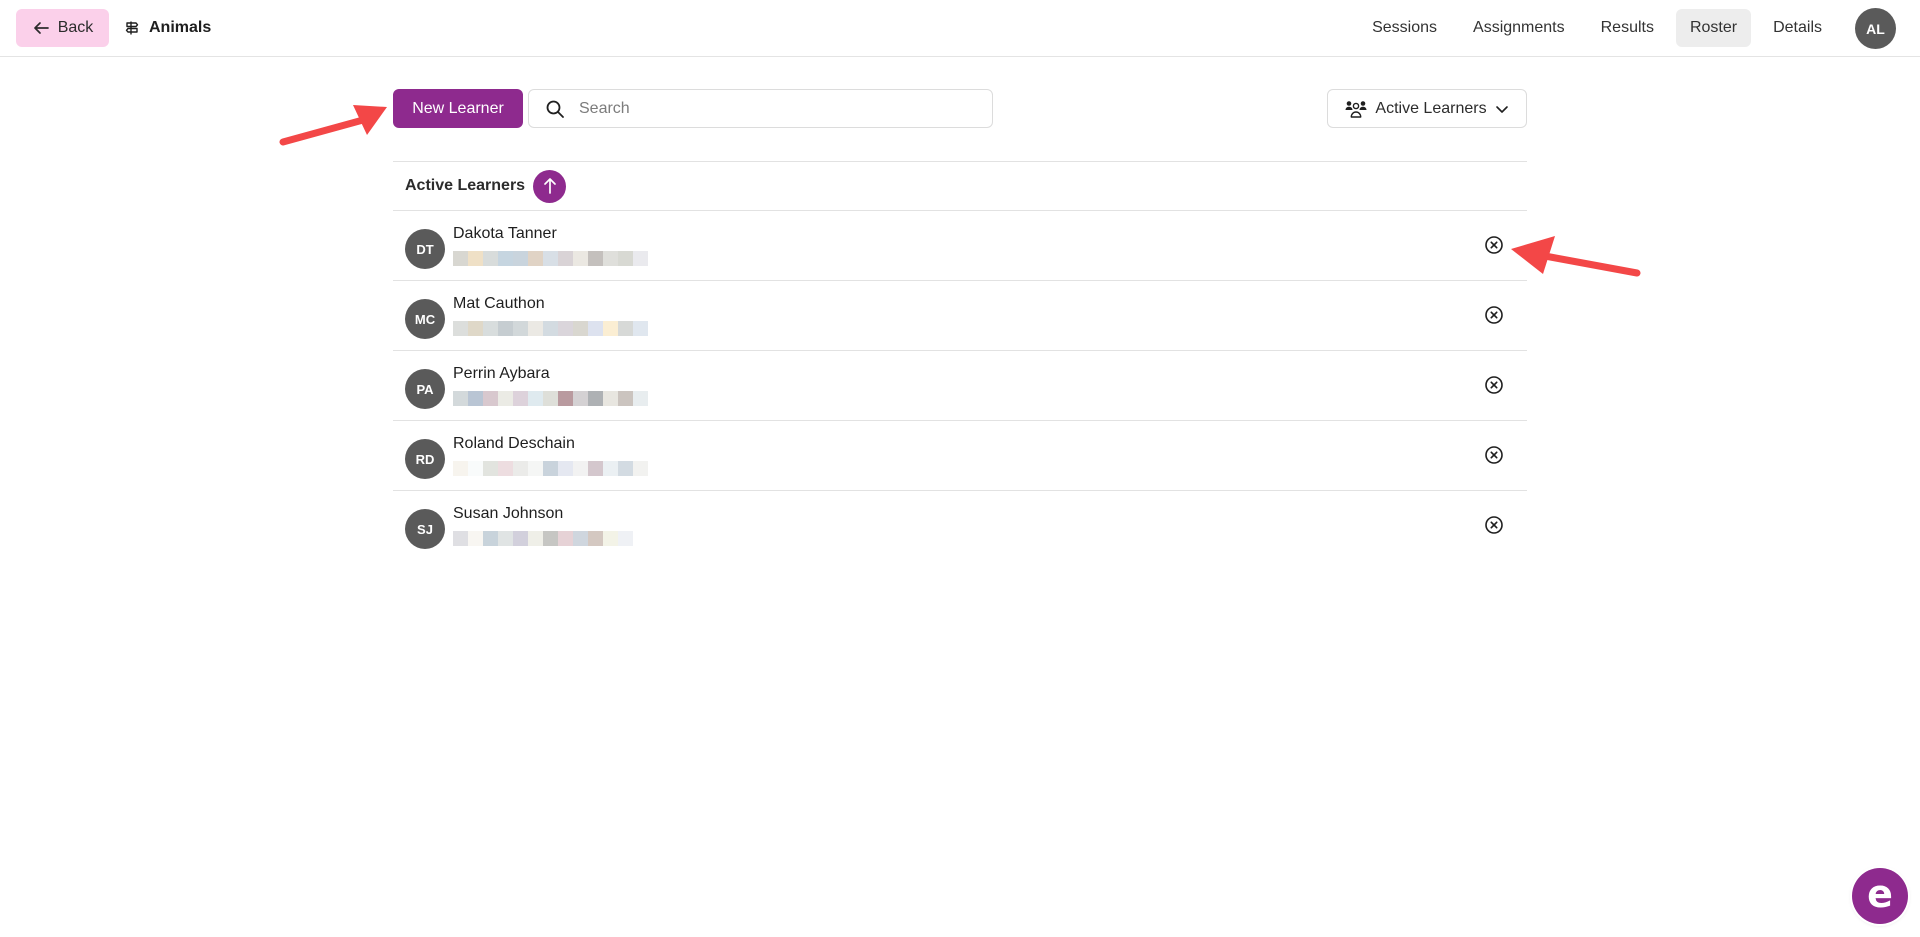 The image size is (1920, 937). I want to click on search-field, so click(760, 108).